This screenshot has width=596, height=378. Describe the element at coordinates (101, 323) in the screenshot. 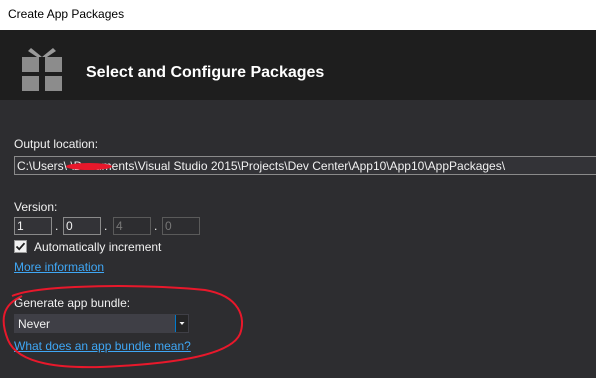

I see `bundle-dropdown: Never` at that location.